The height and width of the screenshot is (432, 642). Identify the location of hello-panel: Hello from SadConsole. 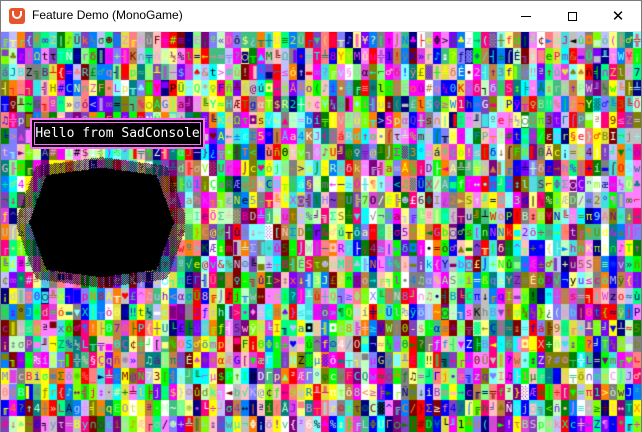
(117, 133).